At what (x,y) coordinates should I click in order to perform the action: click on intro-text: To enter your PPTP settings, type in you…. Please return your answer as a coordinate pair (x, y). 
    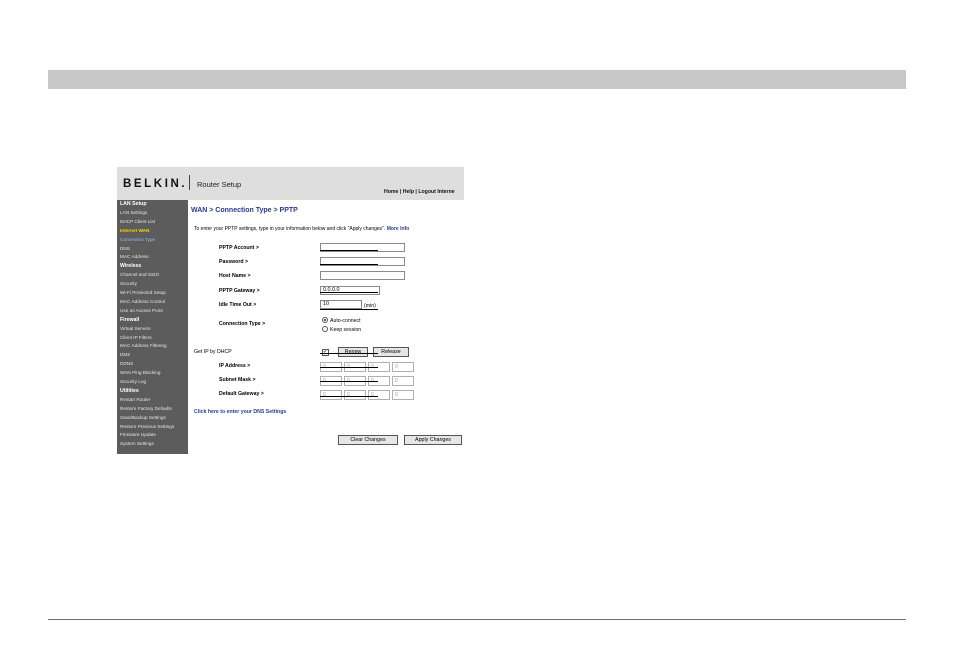
    Looking at the image, I should click on (301, 229).